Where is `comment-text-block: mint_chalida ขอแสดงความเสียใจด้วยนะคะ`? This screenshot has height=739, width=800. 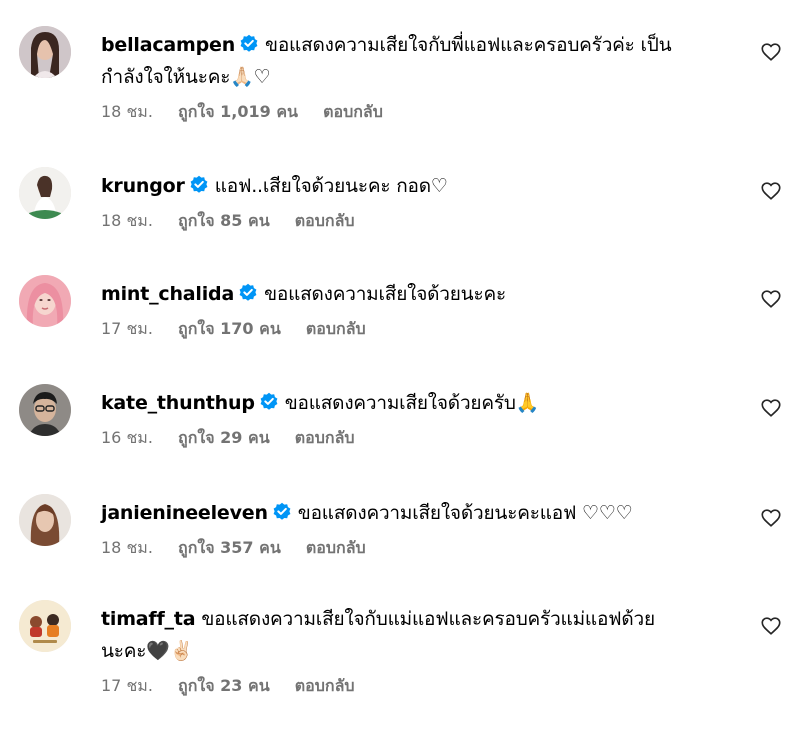 comment-text-block: mint_chalida ขอแสดงความเสียใจด้วยนะคะ is located at coordinates (421, 294).